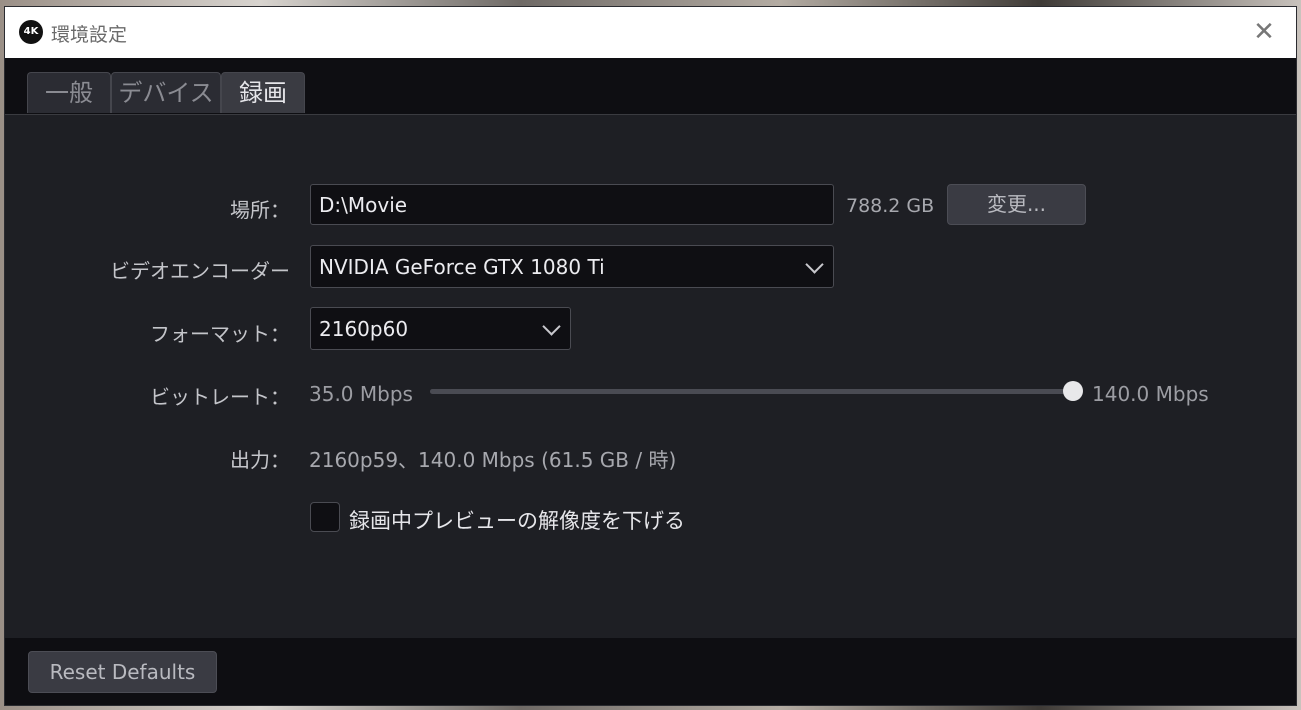 The width and height of the screenshot is (1301, 710). I want to click on tab-recording: 録画, so click(263, 92).